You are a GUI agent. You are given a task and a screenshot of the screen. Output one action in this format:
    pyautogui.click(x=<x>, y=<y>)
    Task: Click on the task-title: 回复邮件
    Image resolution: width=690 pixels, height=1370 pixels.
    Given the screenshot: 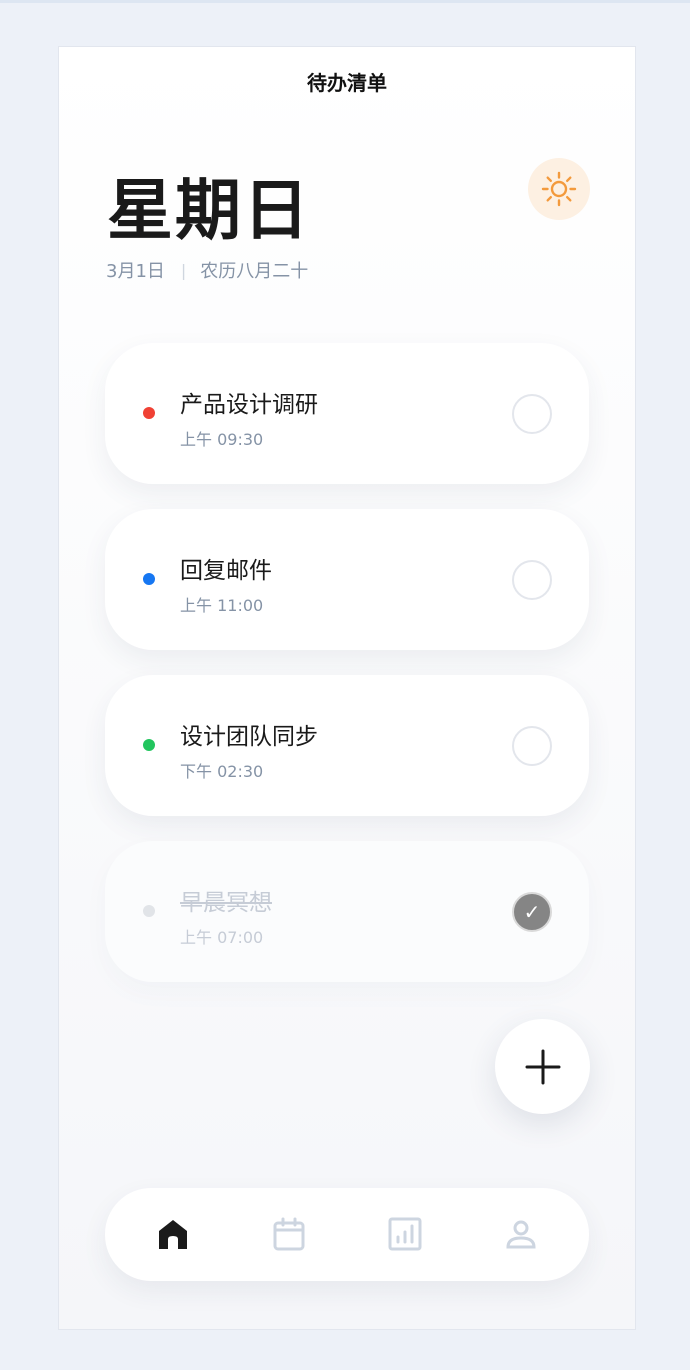 What is the action you would take?
    pyautogui.click(x=226, y=571)
    